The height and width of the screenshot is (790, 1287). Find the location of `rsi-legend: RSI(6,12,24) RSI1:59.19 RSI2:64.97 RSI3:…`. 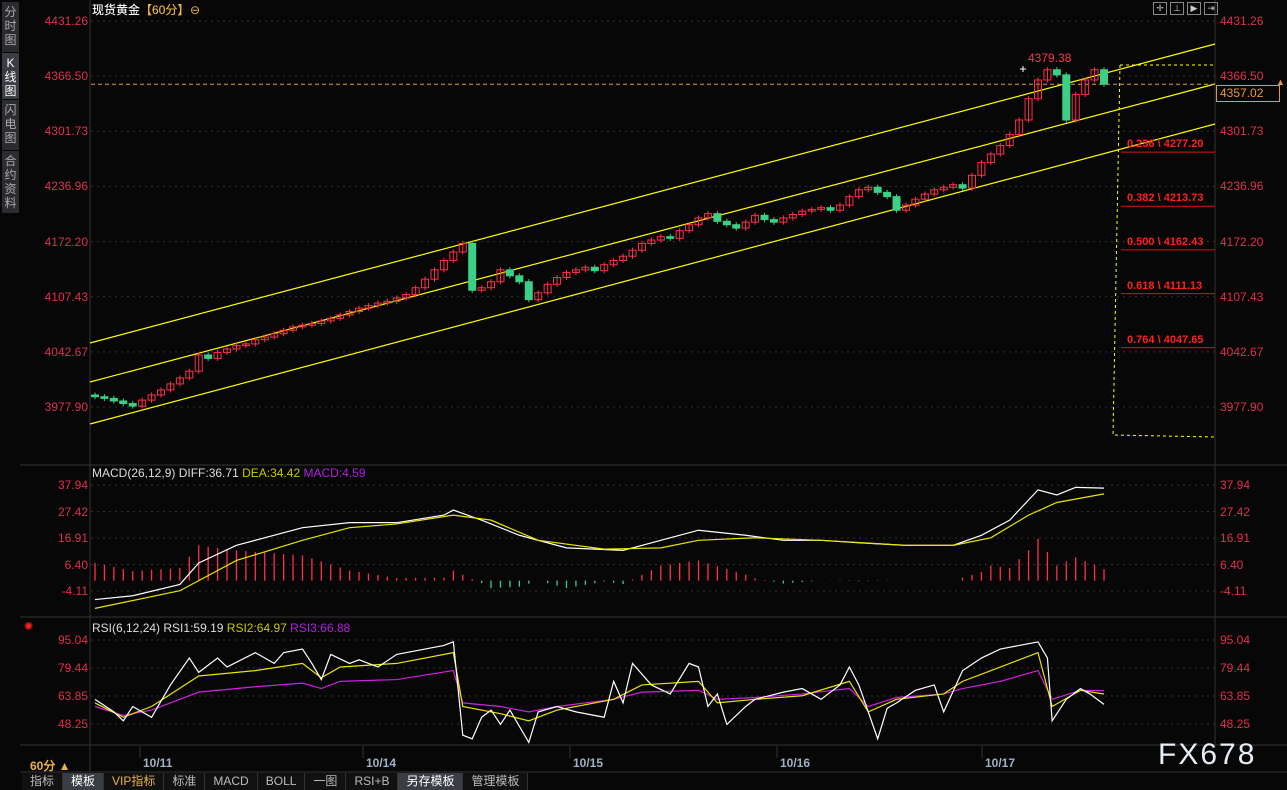

rsi-legend: RSI(6,12,24) RSI1:59.19 RSI2:64.97 RSI3:… is located at coordinates (221, 628).